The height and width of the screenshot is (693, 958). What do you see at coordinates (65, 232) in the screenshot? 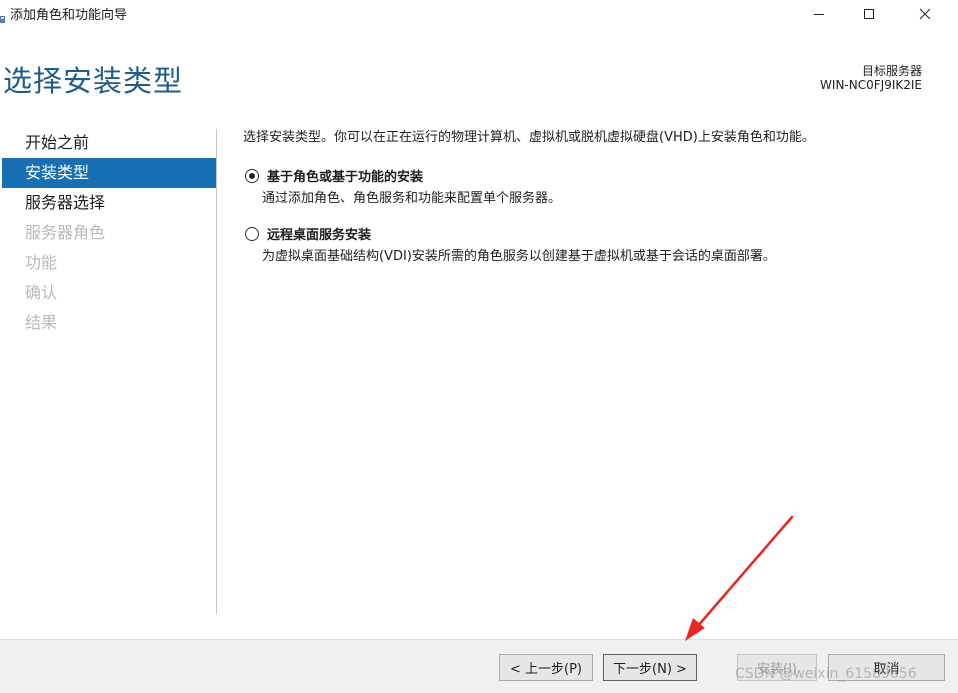
I see `step-server-roles: 服务器角色` at bounding box center [65, 232].